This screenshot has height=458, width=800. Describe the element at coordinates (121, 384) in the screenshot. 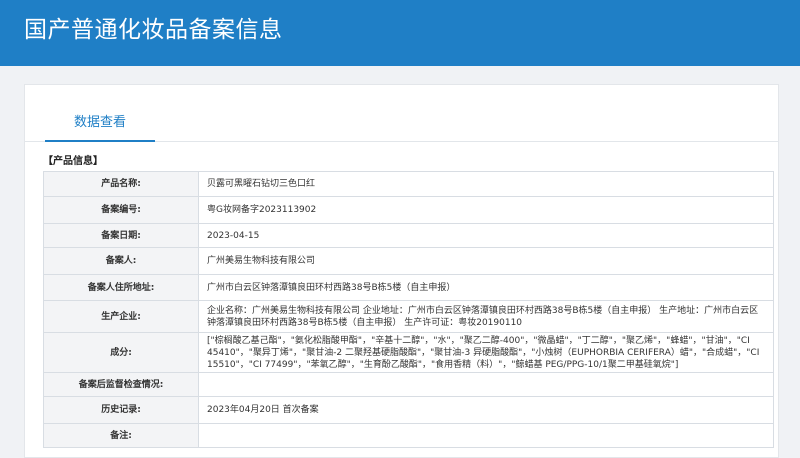

I see `row-label: 备案后监督检查情况:` at that location.